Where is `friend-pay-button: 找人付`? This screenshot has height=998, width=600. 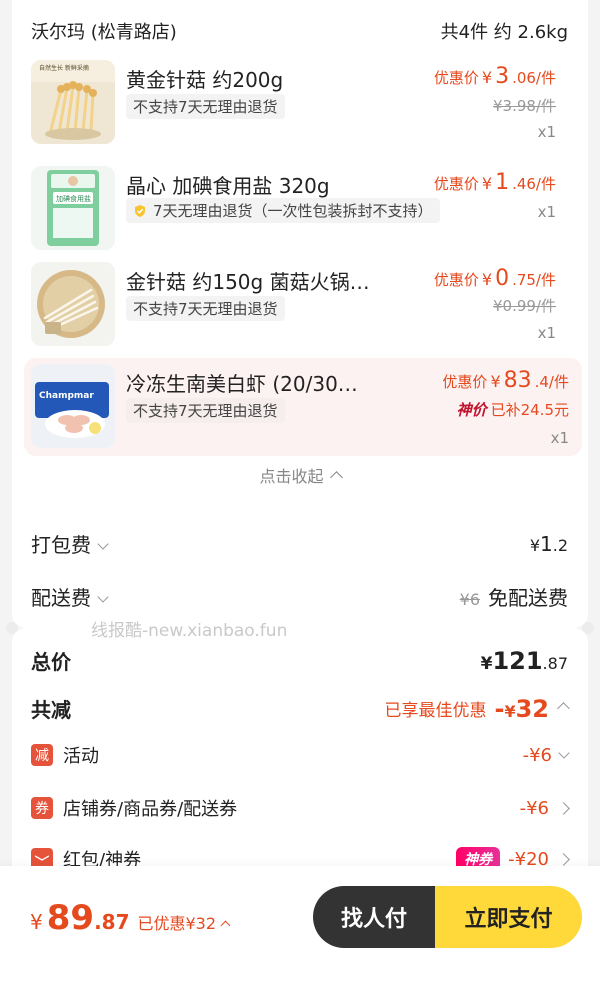 friend-pay-button: 找人付 is located at coordinates (374, 917).